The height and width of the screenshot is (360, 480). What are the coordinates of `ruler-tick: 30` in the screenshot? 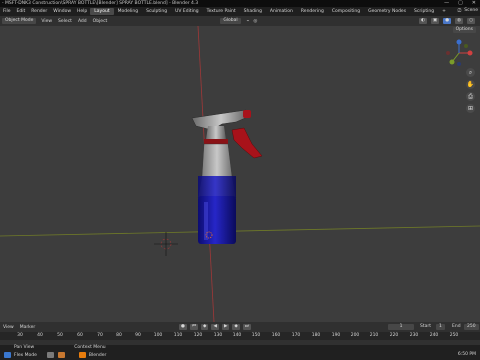 It's located at (20, 335).